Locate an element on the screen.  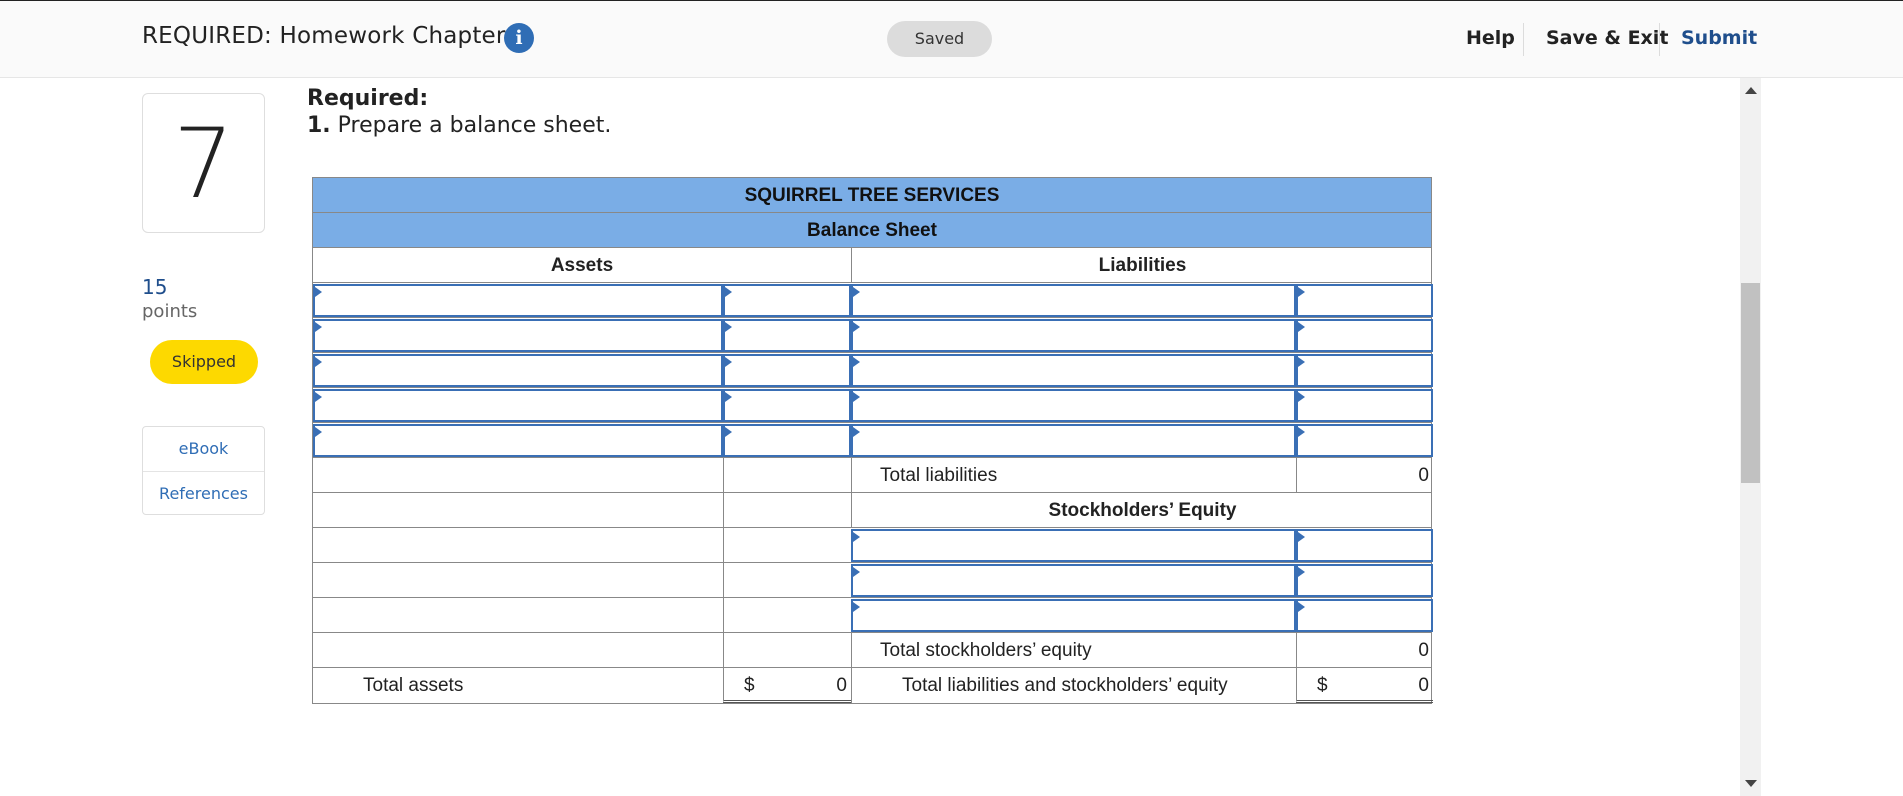
total-assets-label: Total assets is located at coordinates (413, 685).